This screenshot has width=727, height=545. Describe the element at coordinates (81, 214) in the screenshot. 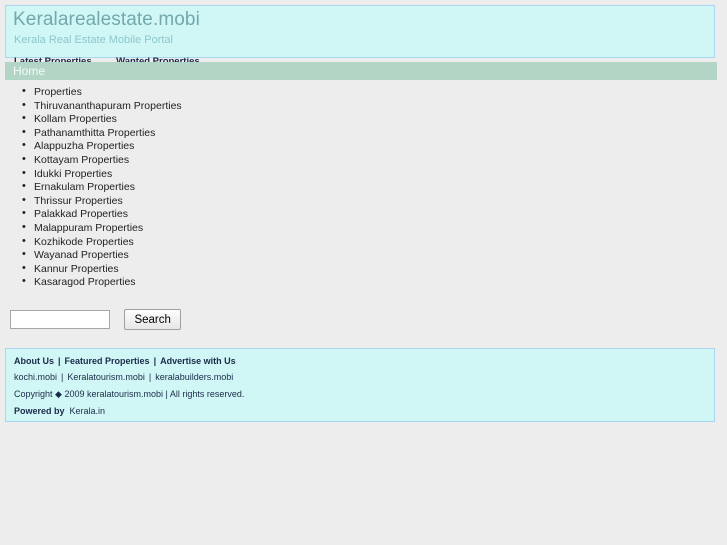

I see `list-item-link: Palakkad Properties` at that location.